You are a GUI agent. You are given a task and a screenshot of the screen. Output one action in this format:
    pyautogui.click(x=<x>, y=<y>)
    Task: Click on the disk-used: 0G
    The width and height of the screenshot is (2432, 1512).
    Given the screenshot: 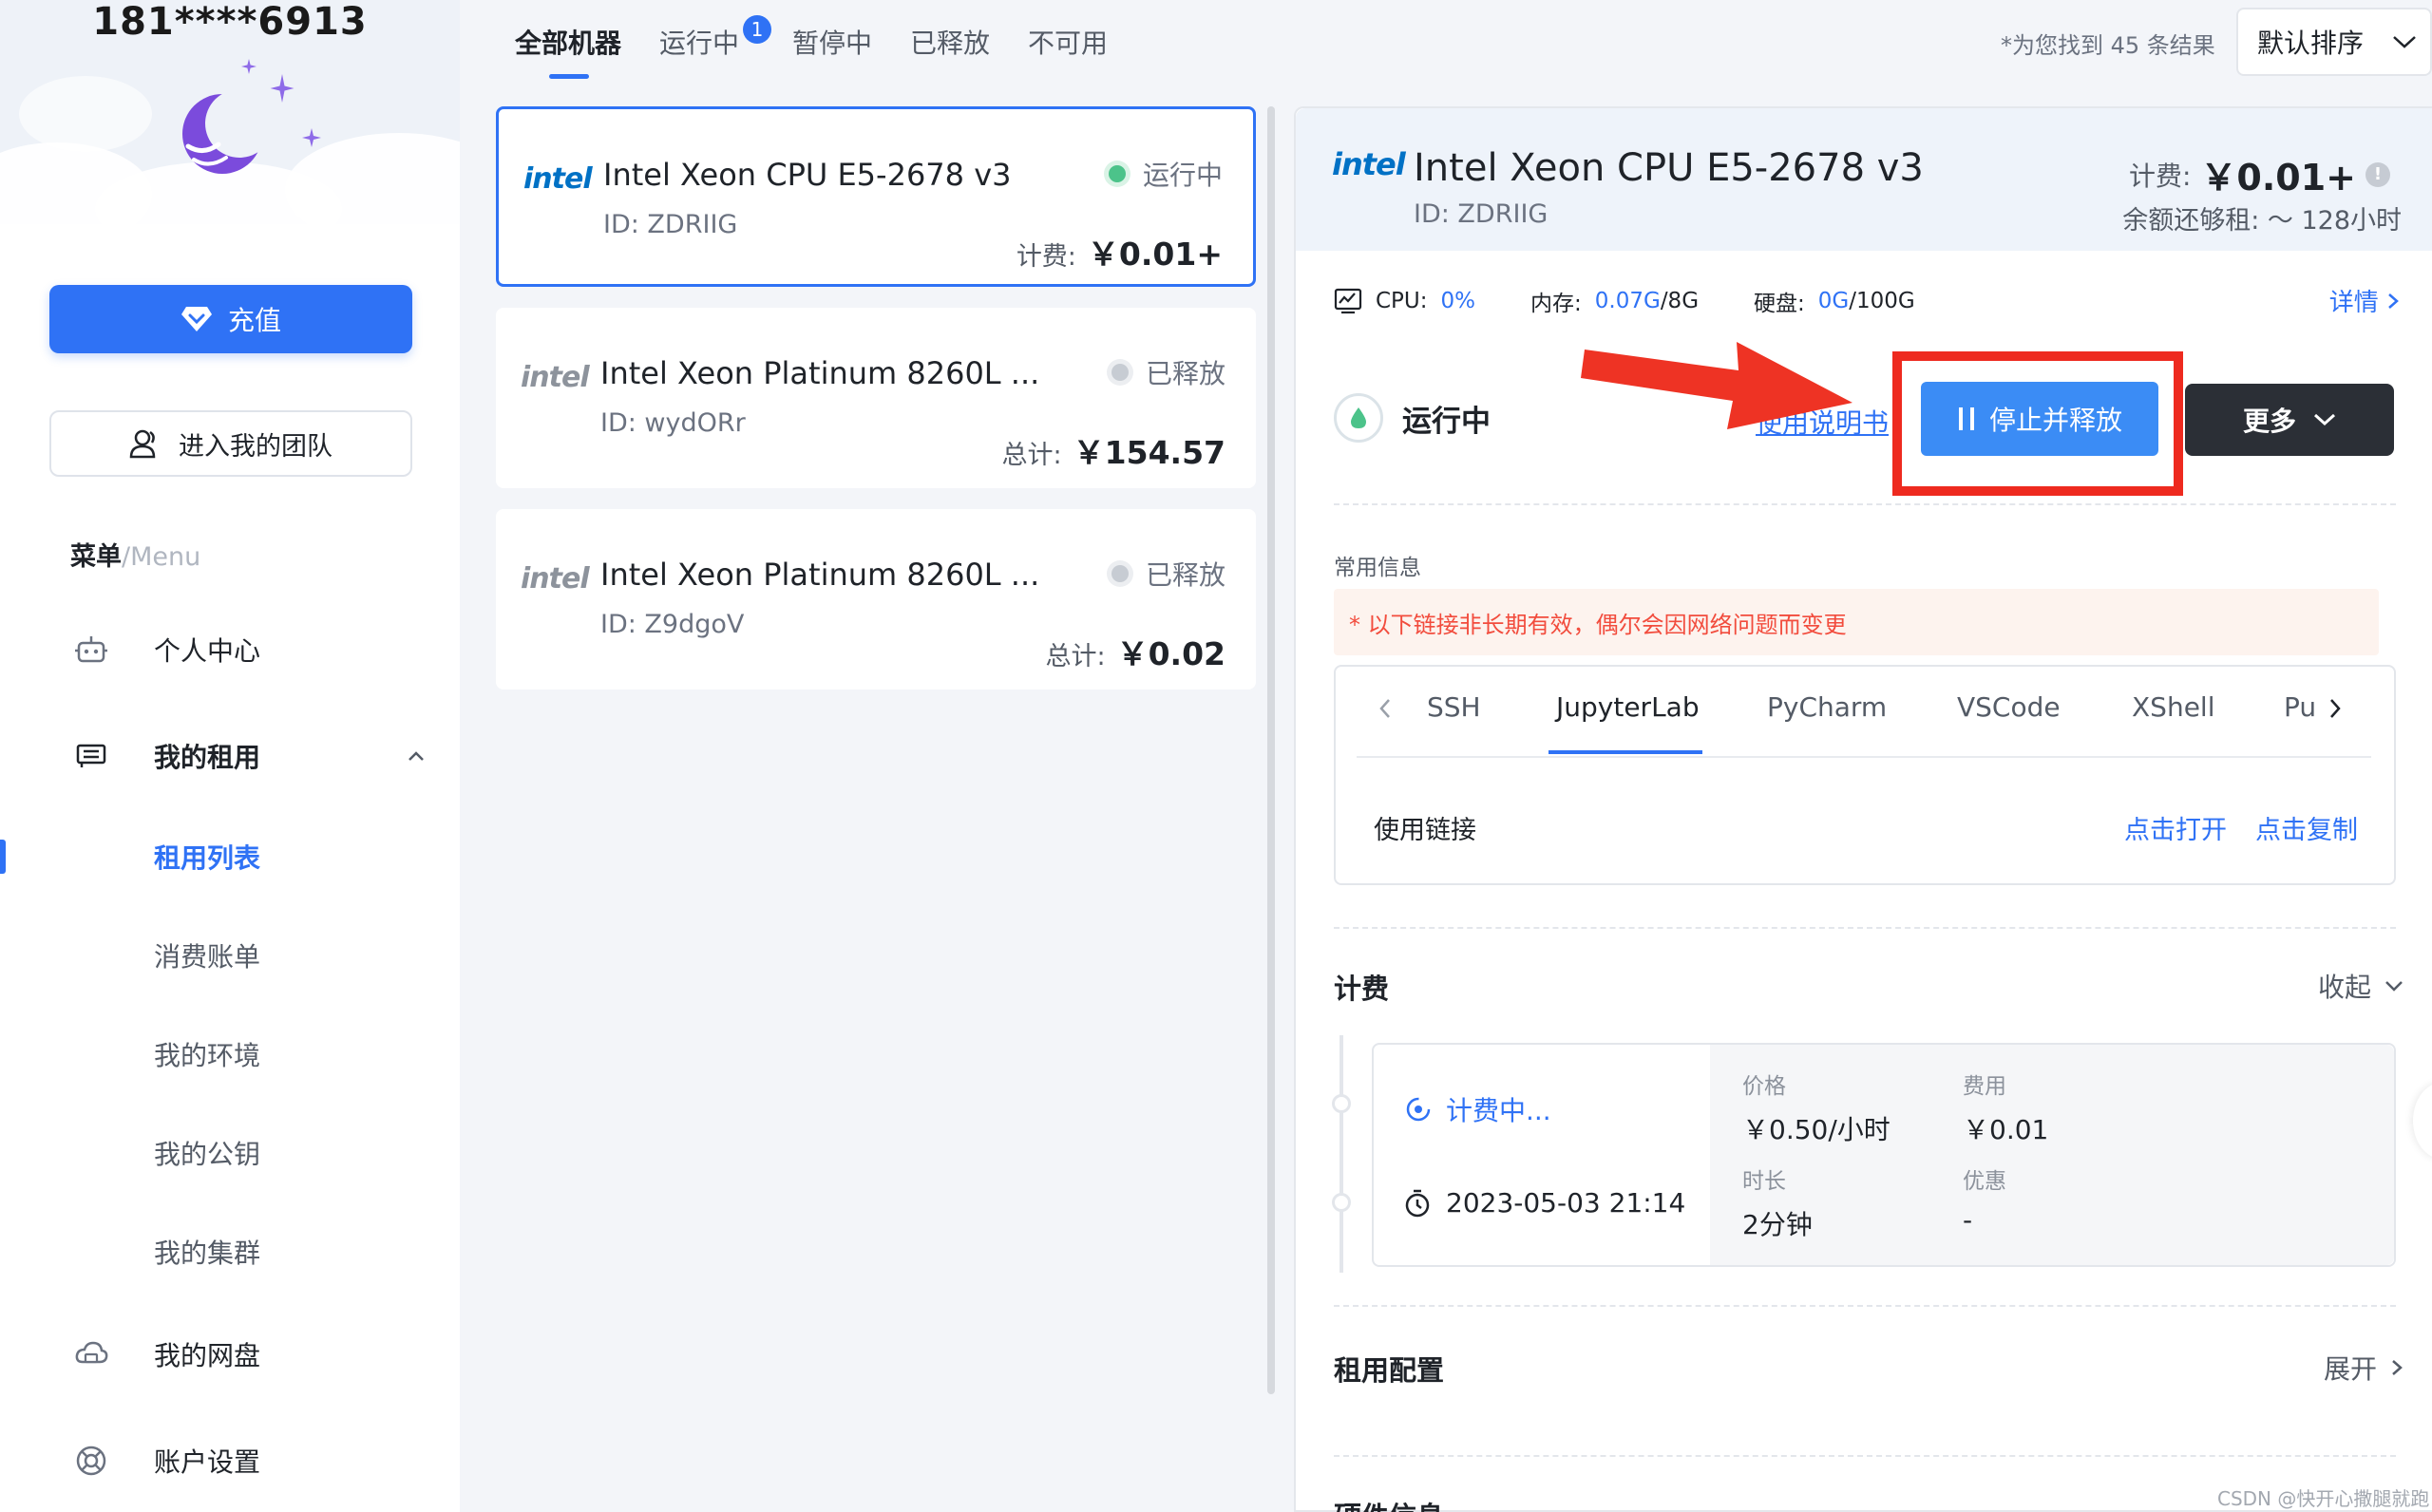 What is the action you would take?
    pyautogui.click(x=1833, y=301)
    